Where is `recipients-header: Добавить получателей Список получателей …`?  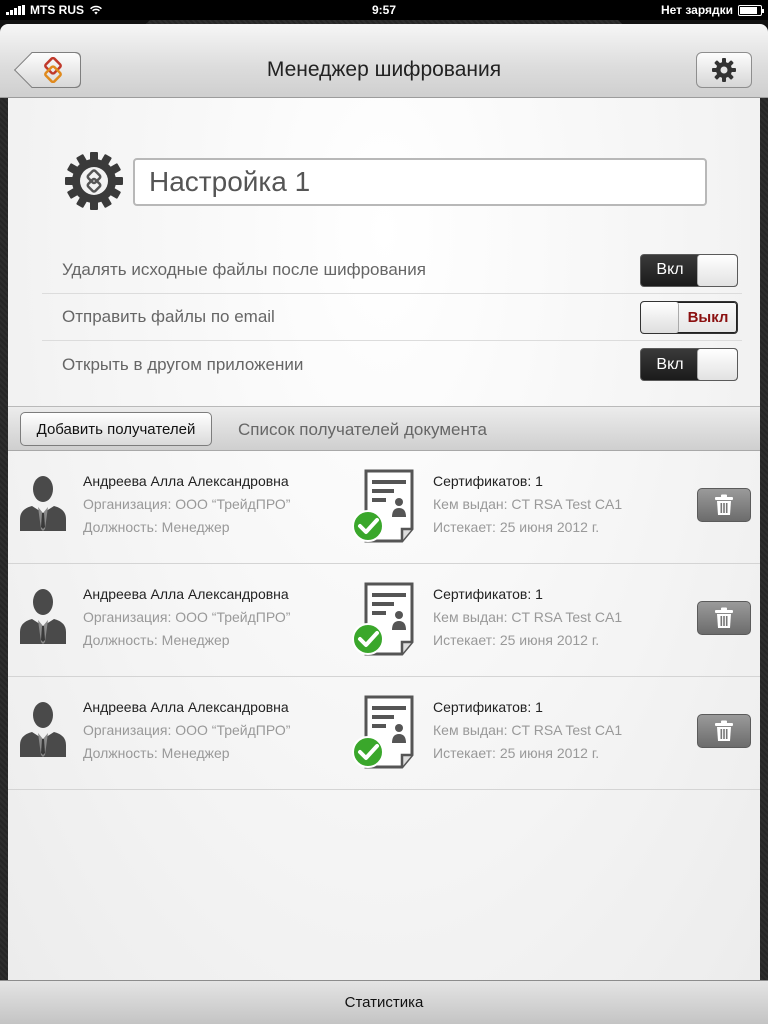
recipients-header: Добавить получателей Список получателей … is located at coordinates (384, 428).